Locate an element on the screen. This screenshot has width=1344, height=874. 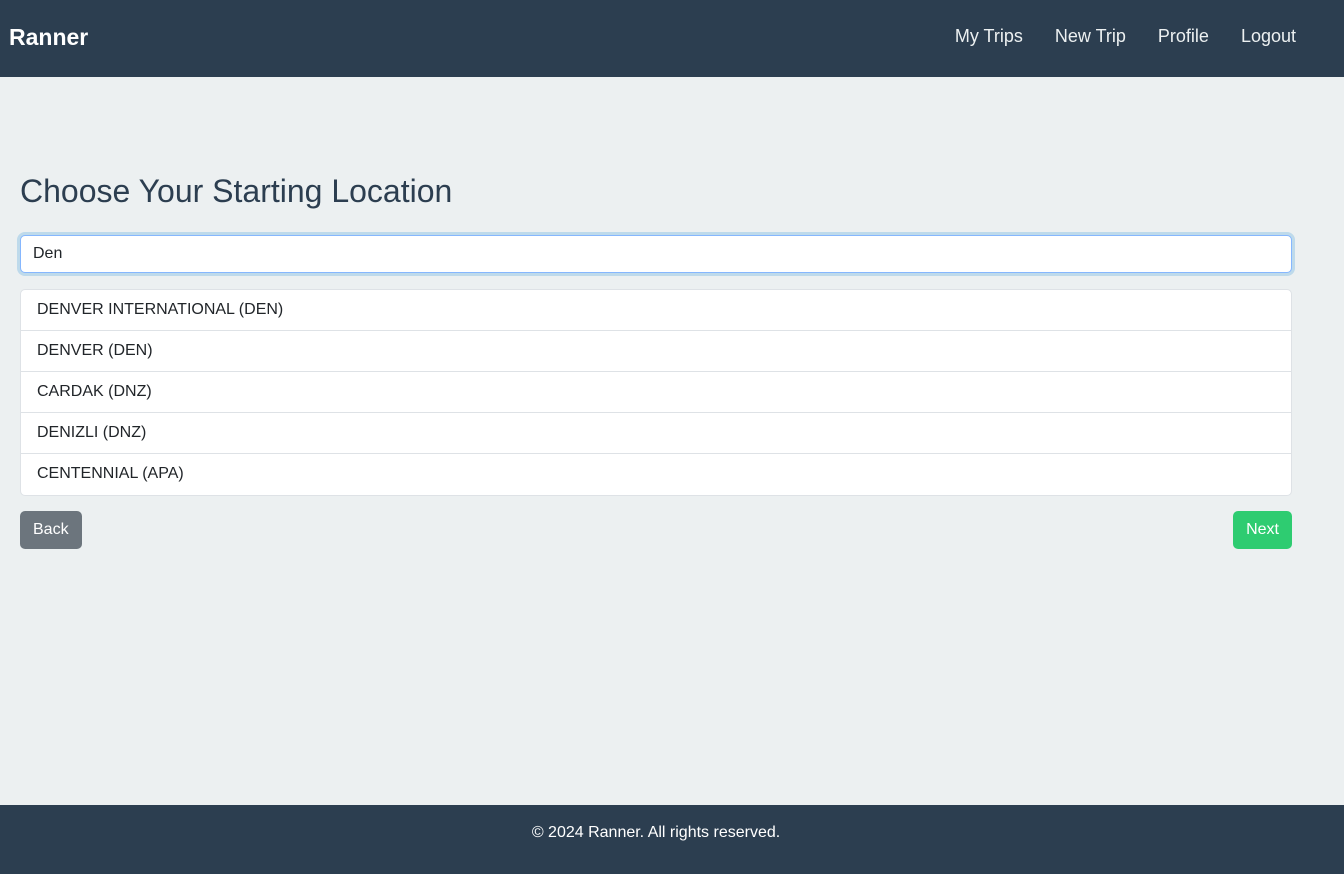
suggestion-item: DENIZLI (DNZ) is located at coordinates (656, 433).